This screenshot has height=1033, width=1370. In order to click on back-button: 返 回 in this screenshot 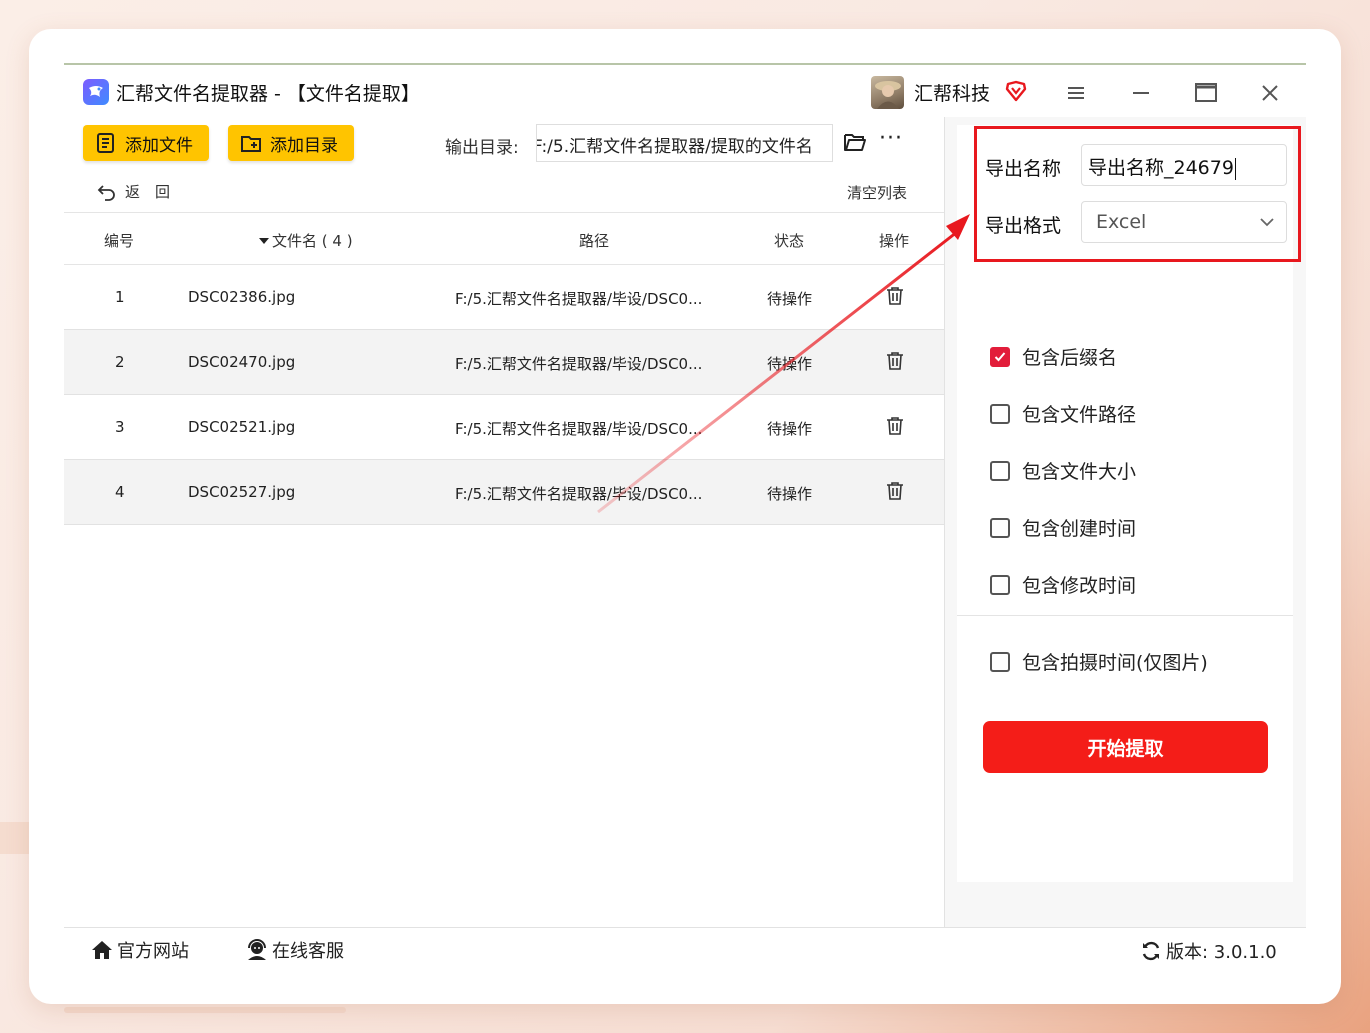, I will do `click(133, 191)`.